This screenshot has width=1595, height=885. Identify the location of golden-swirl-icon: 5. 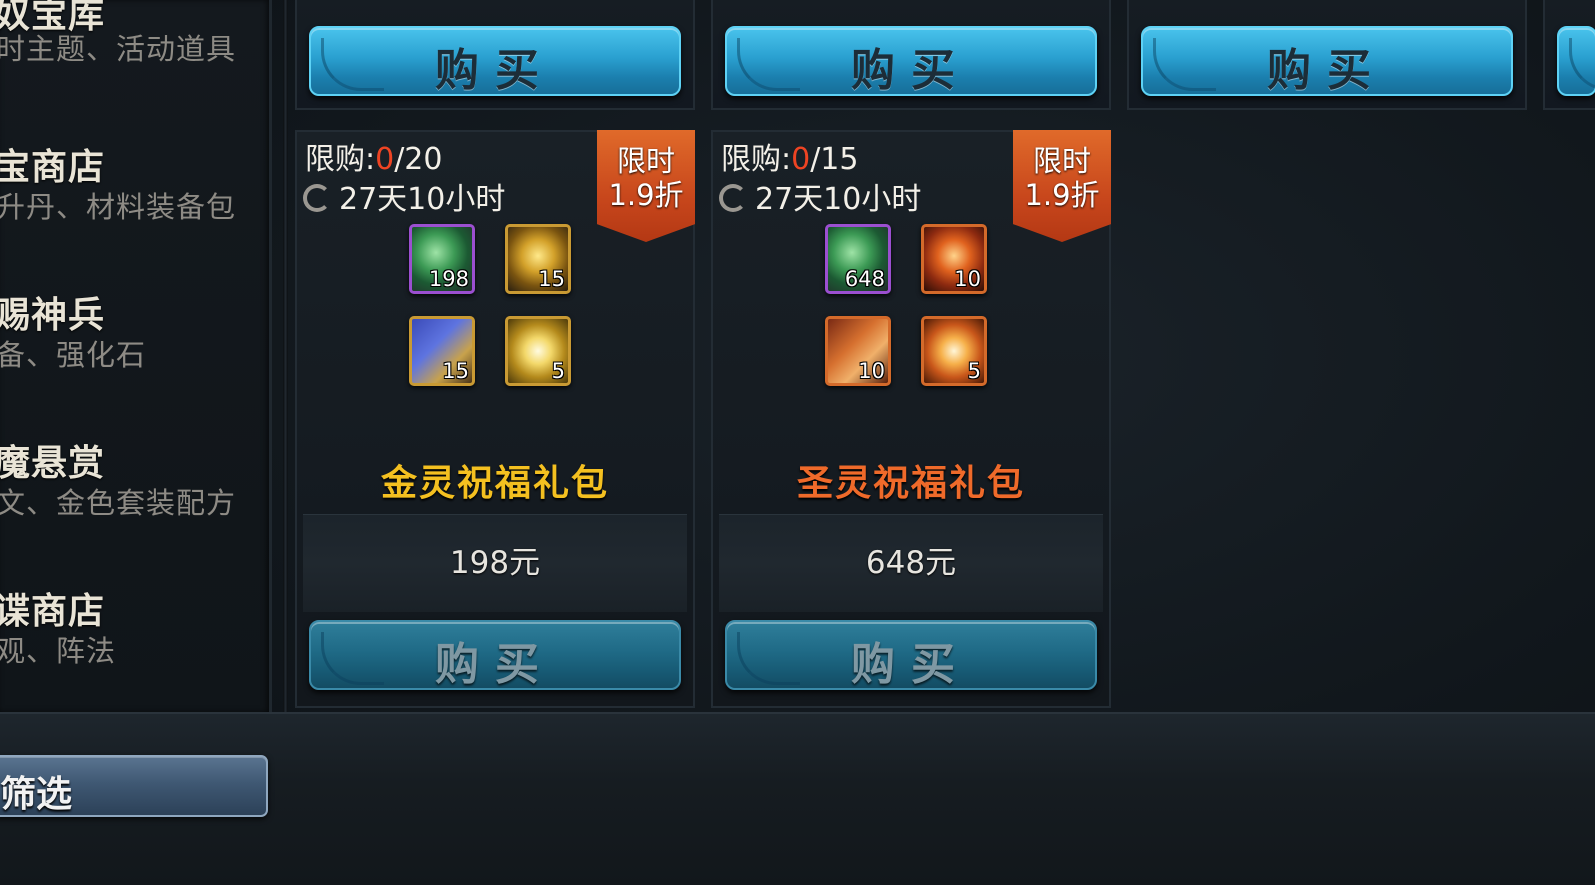
(538, 351).